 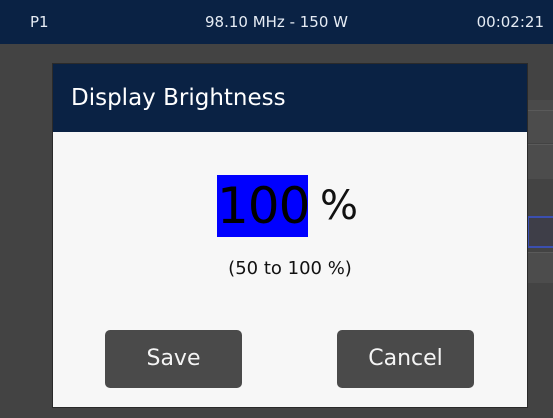 I want to click on clock-readout: 00:02:21, so click(x=510, y=22).